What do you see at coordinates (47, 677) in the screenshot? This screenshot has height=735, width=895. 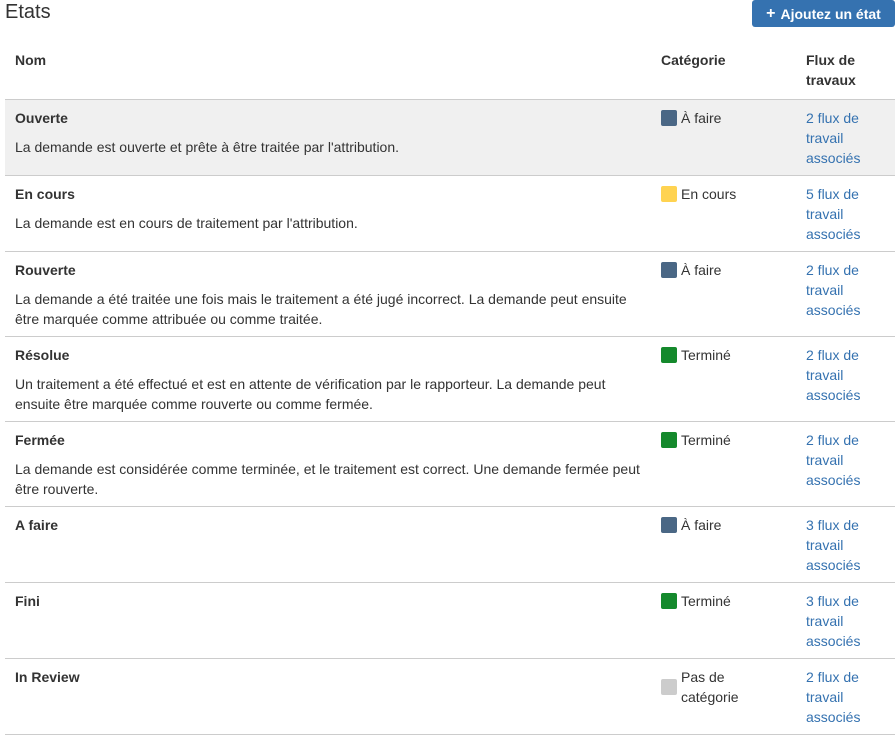 I see `status-name: In Review` at bounding box center [47, 677].